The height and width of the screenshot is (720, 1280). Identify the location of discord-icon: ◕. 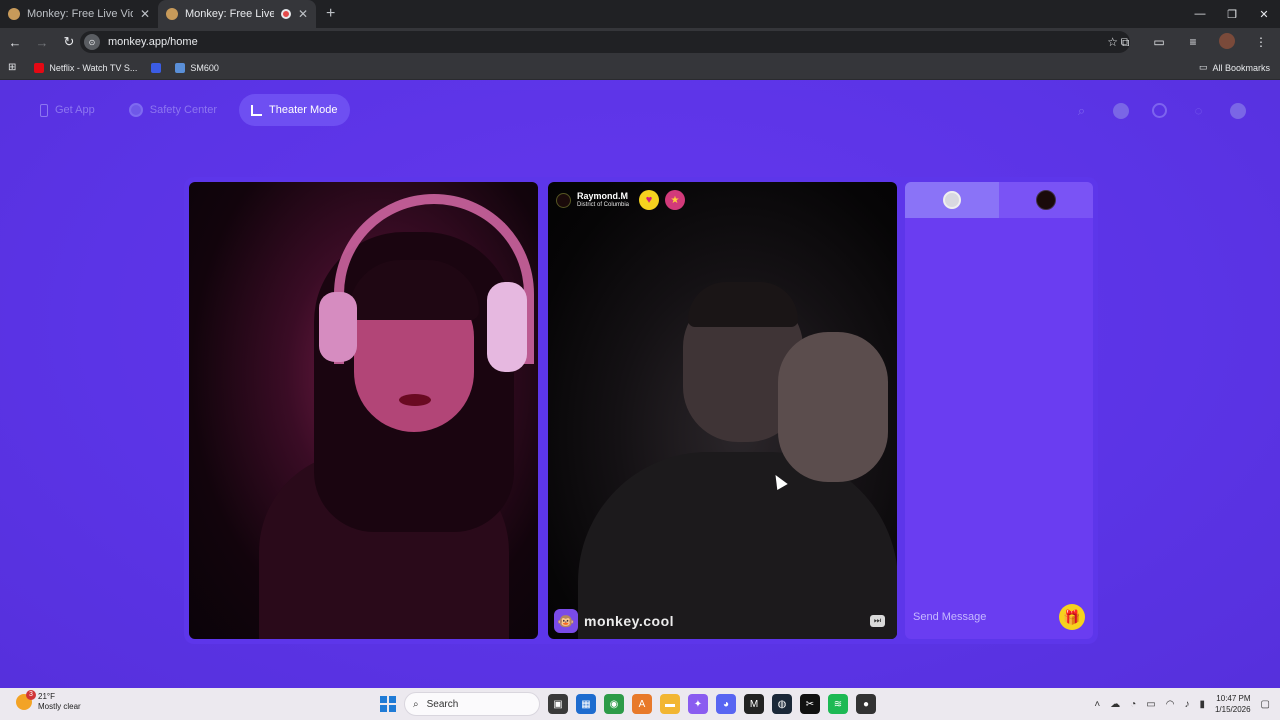
(726, 704).